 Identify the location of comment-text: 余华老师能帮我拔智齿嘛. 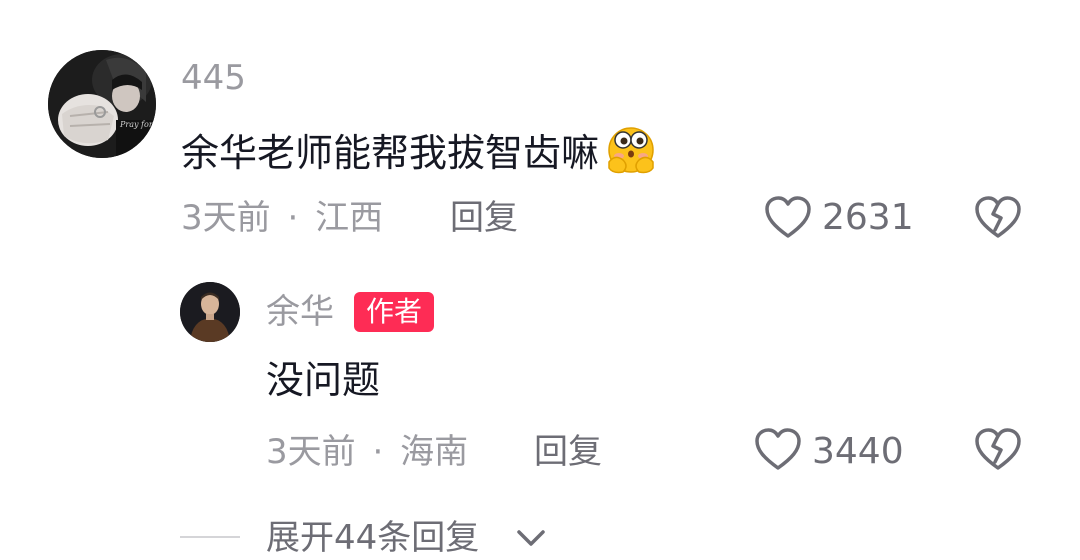
(390, 153).